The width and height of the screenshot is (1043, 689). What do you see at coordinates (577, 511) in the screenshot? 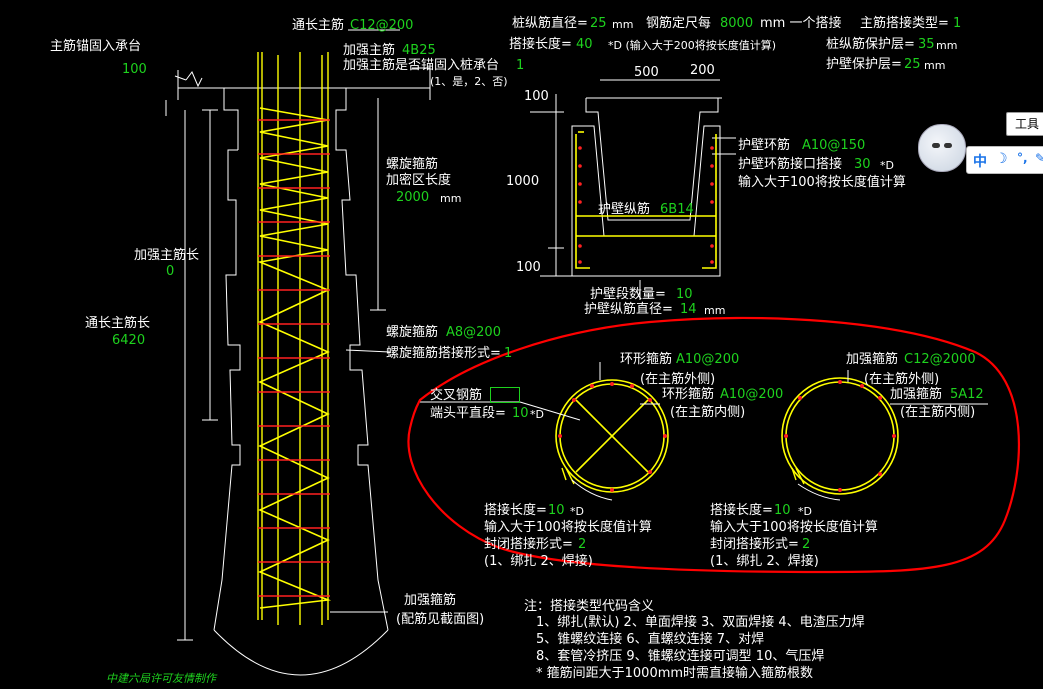
I see `left-lap-unit: *D` at bounding box center [577, 511].